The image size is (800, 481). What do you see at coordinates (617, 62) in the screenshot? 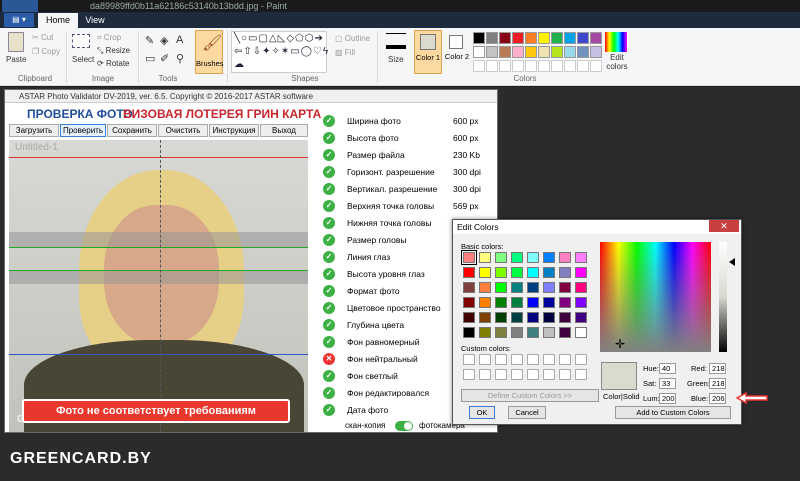
I see `edit-colors-button: Edit colors` at bounding box center [617, 62].